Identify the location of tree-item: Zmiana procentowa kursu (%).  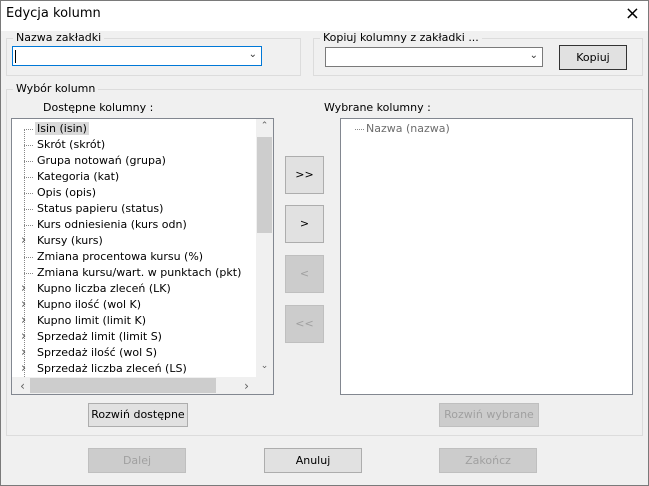
(132, 257).